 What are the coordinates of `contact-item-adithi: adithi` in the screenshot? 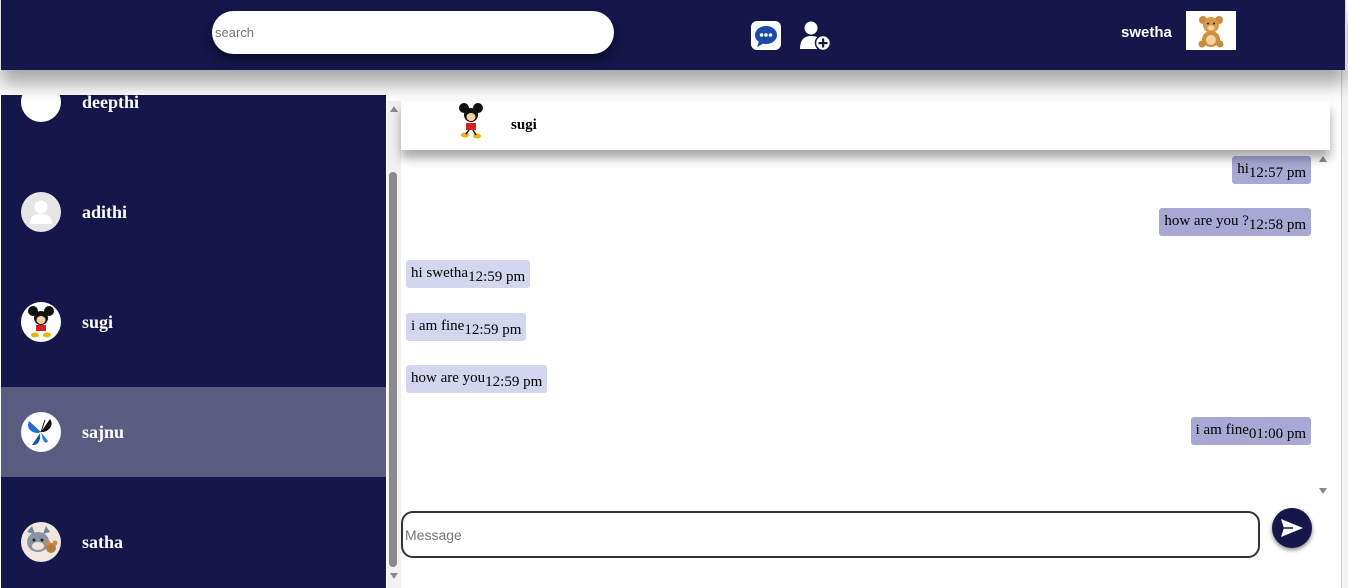 It's located at (193, 212).